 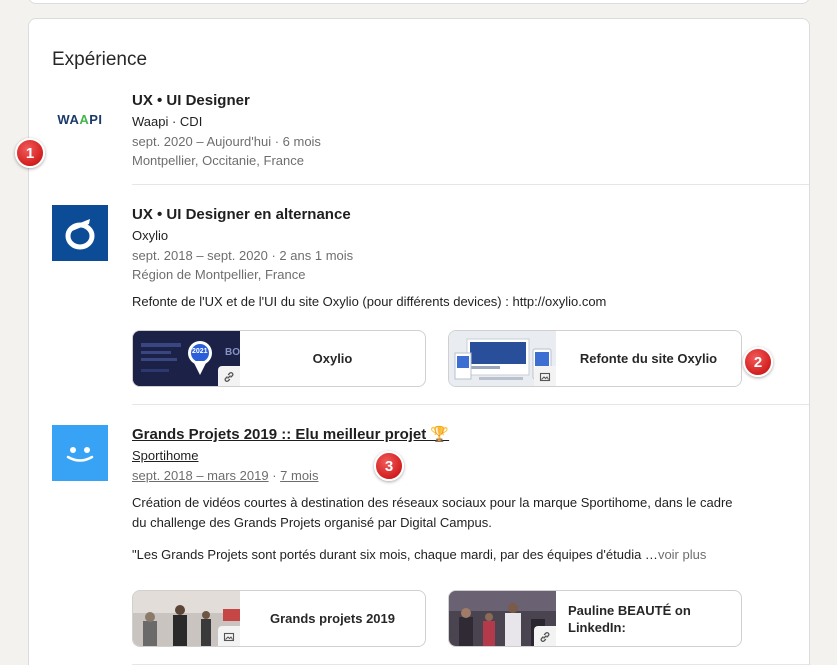 What do you see at coordinates (150, 235) in the screenshot?
I see `company-name: Oxylio` at bounding box center [150, 235].